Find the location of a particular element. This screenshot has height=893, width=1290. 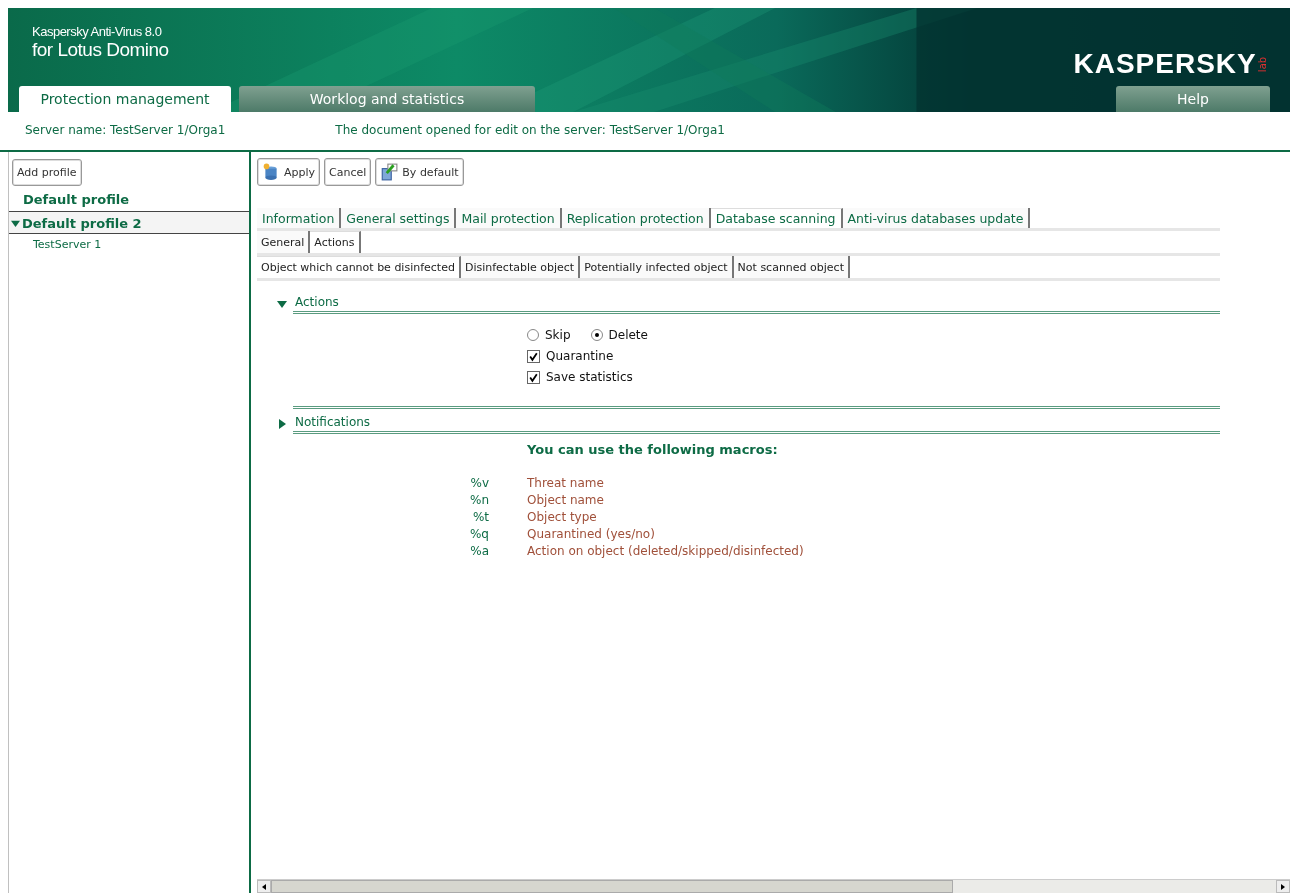

scroll-right-icon is located at coordinates (1283, 886).